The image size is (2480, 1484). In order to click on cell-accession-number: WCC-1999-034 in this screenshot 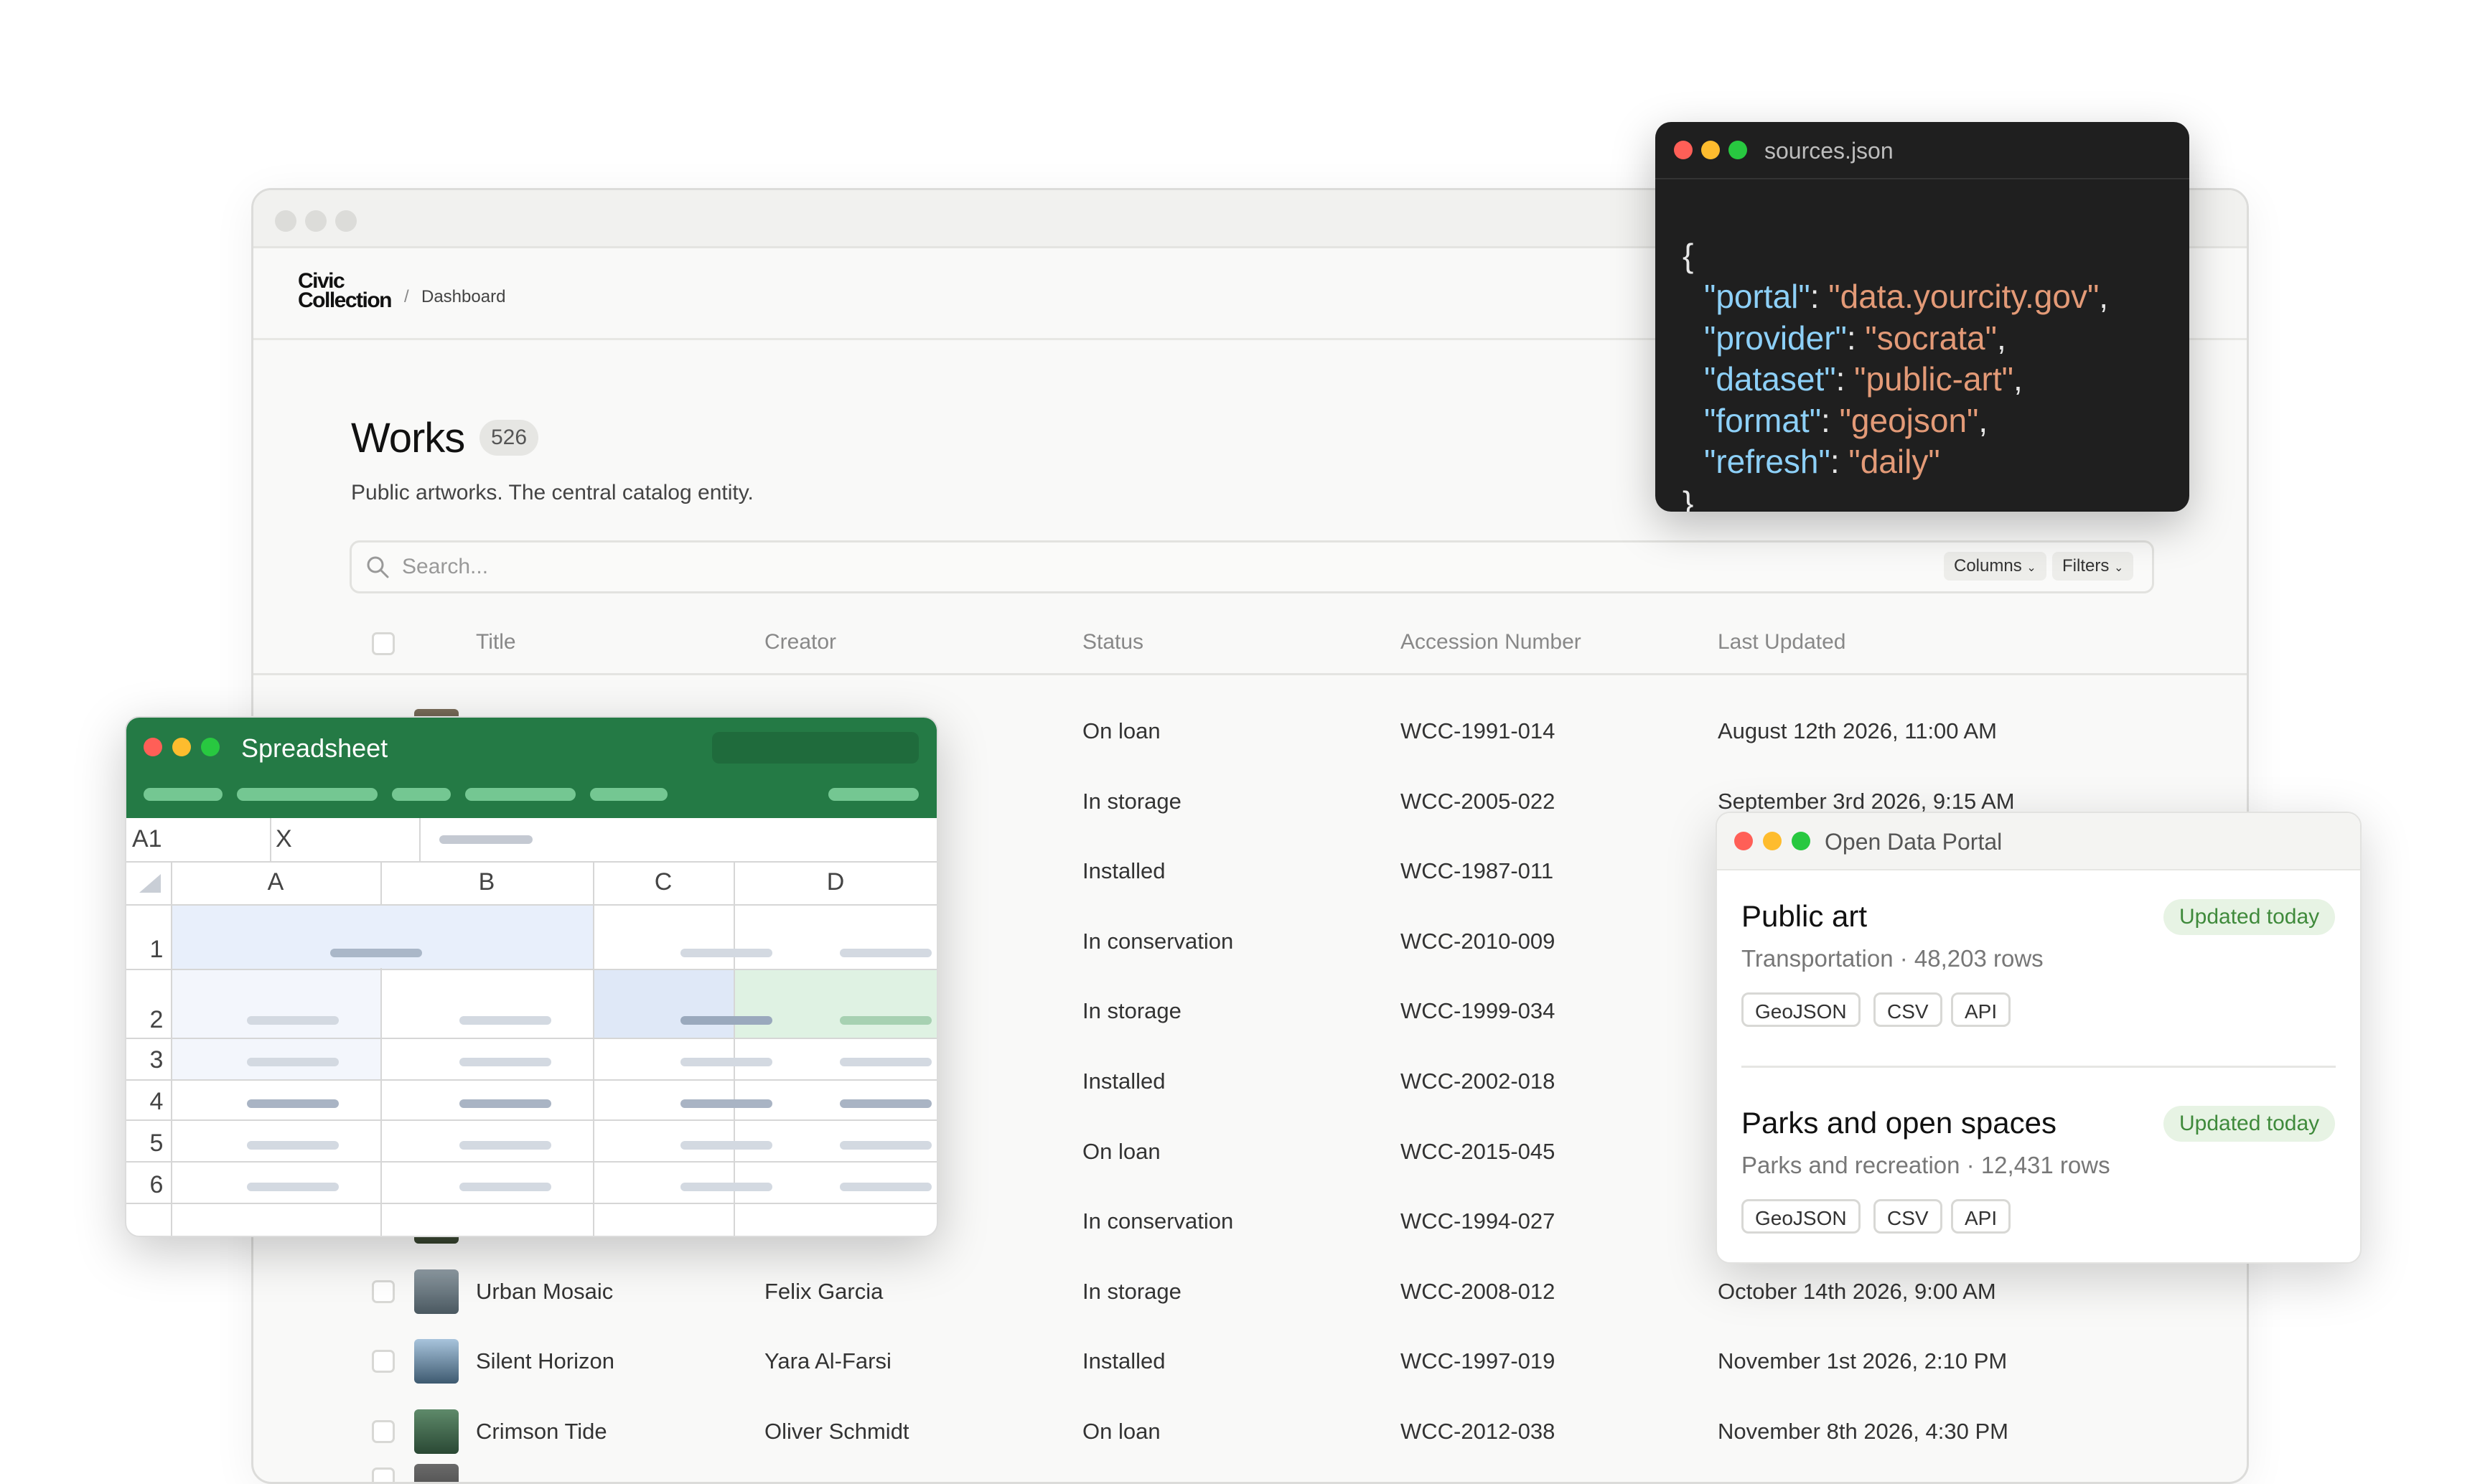, I will do `click(1477, 1011)`.